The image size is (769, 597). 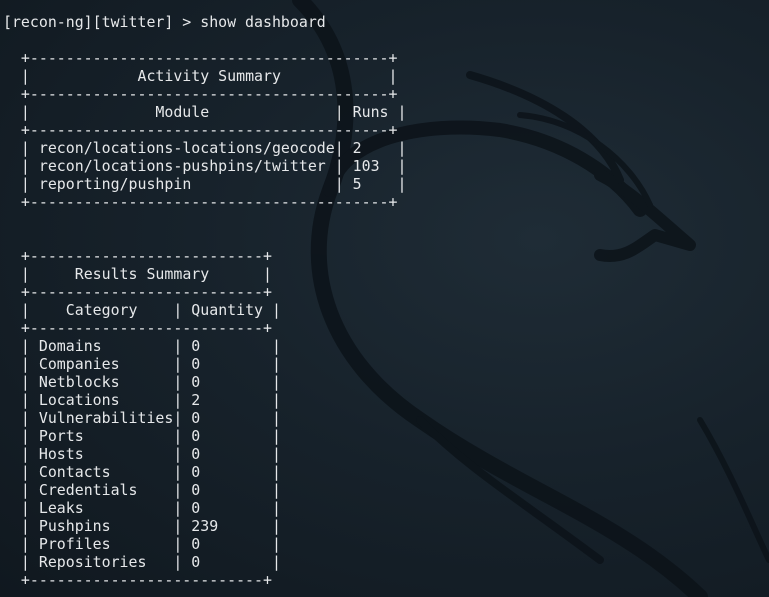 I want to click on table-row: | Leaks | 0 |, so click(x=142, y=508).